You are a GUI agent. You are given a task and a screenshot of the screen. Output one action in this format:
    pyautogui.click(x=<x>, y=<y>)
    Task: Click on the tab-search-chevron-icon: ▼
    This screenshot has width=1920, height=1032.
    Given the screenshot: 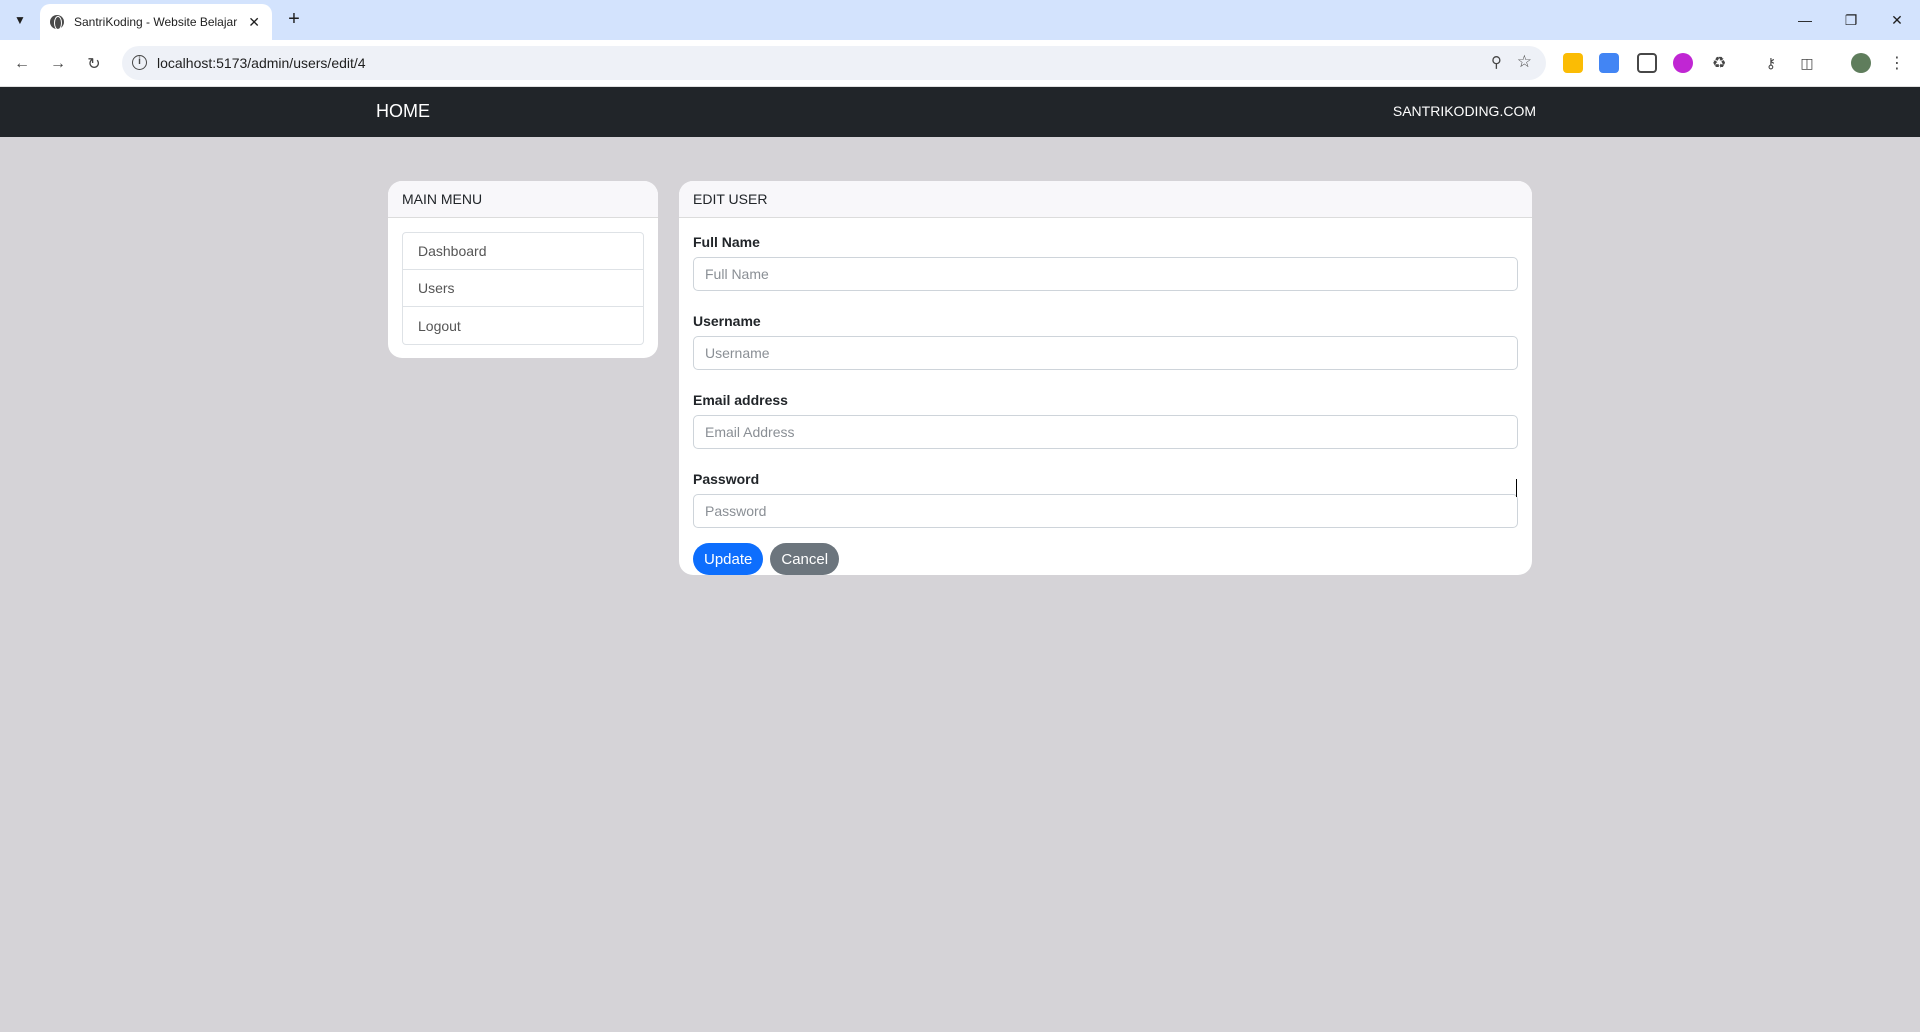 What is the action you would take?
    pyautogui.click(x=20, y=20)
    